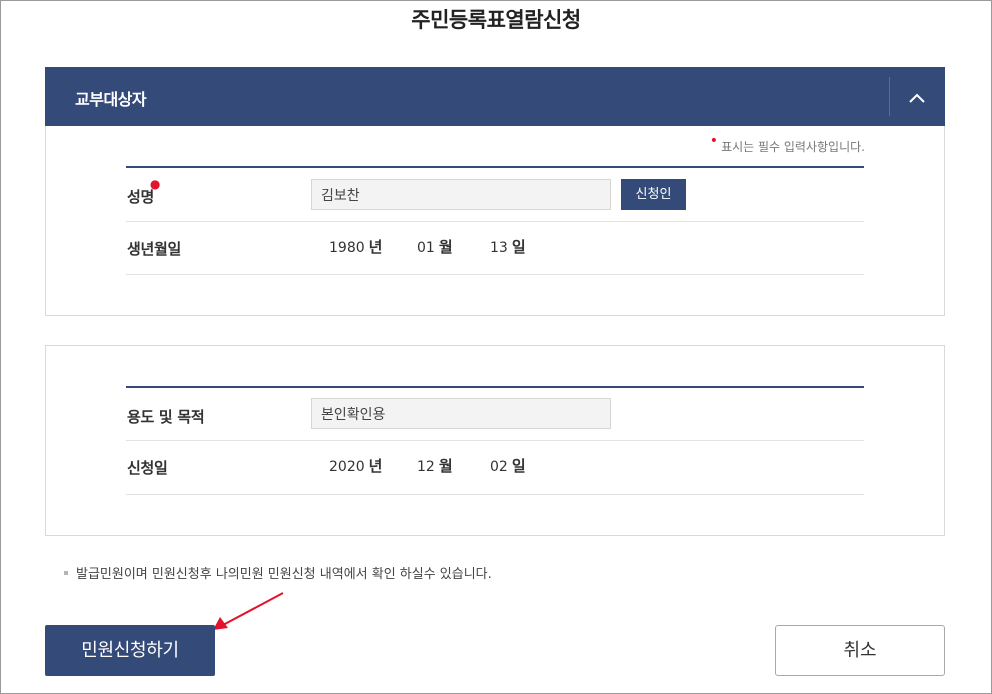 The width and height of the screenshot is (992, 694). I want to click on recipient-section-title: 교부대상자, so click(111, 99).